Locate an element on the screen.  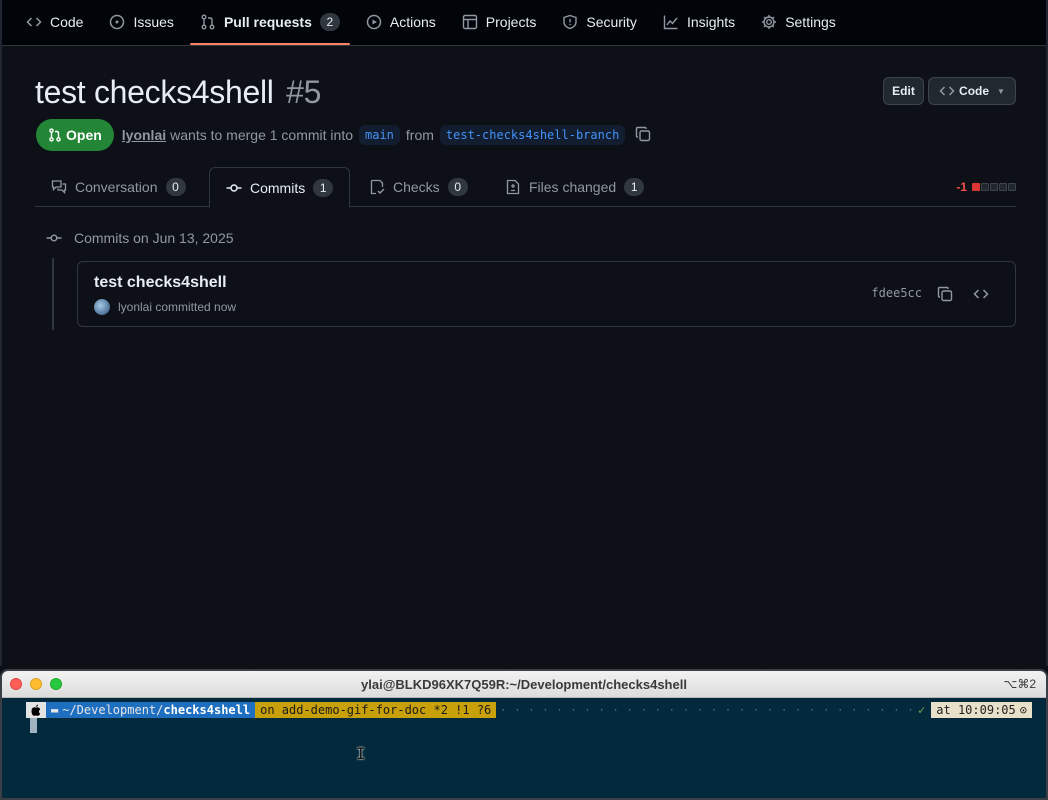
shield-icon is located at coordinates (570, 22).